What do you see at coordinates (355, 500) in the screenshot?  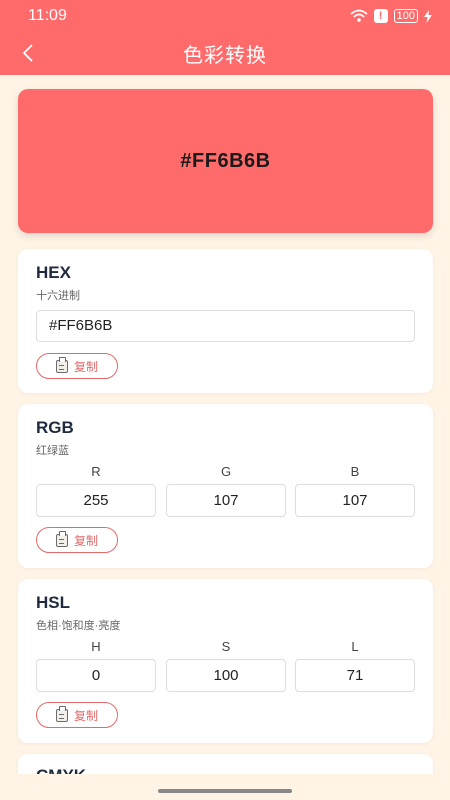 I see `rgb-input-b: 107` at bounding box center [355, 500].